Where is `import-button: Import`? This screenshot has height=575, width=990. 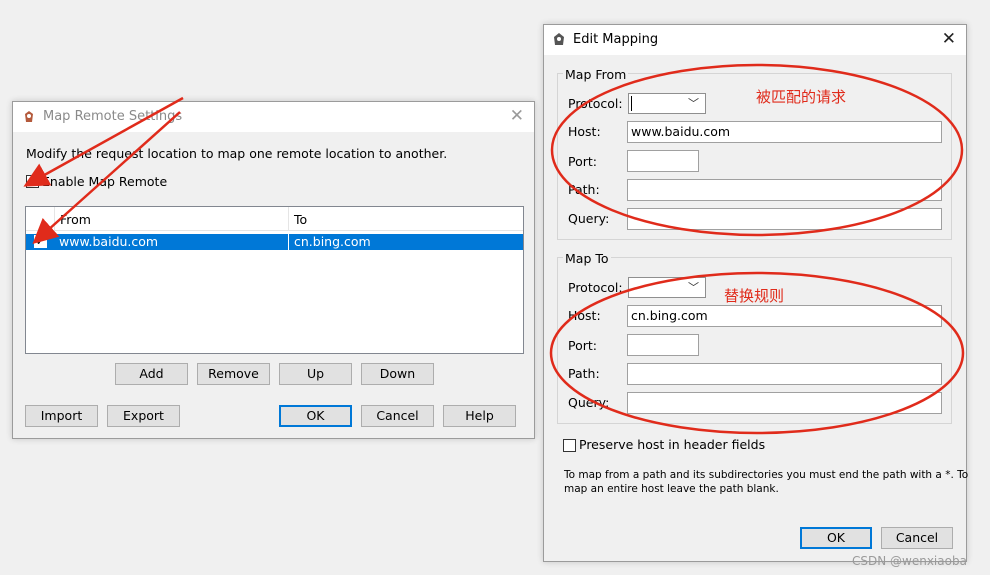 import-button: Import is located at coordinates (61, 416).